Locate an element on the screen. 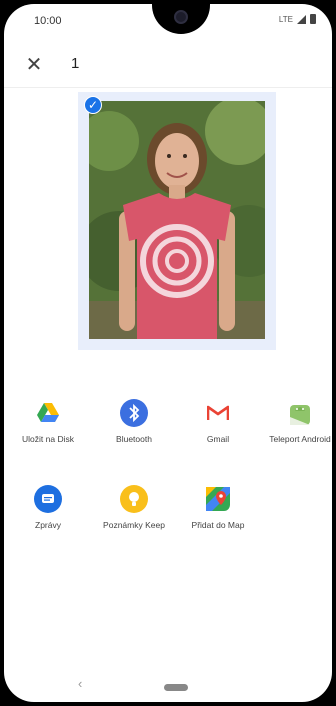 The height and width of the screenshot is (706, 336). share-target-bluetooth: Bluetooth is located at coordinates (134, 421).